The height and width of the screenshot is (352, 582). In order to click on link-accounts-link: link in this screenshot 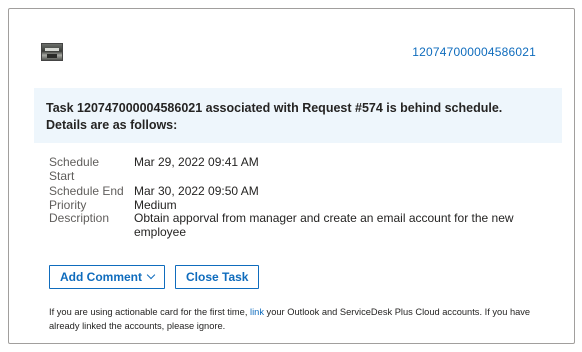, I will do `click(257, 312)`.